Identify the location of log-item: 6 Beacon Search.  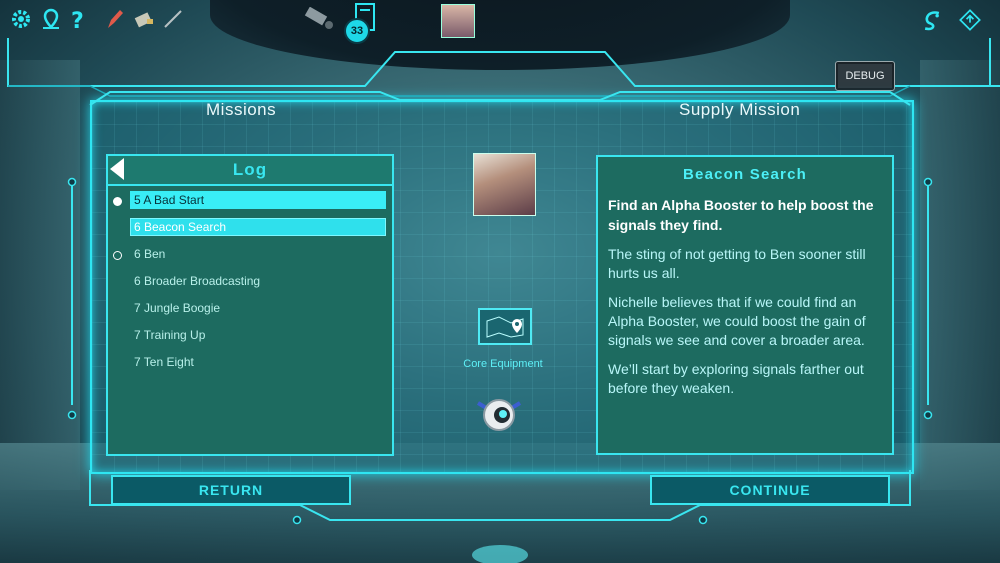
(250, 230).